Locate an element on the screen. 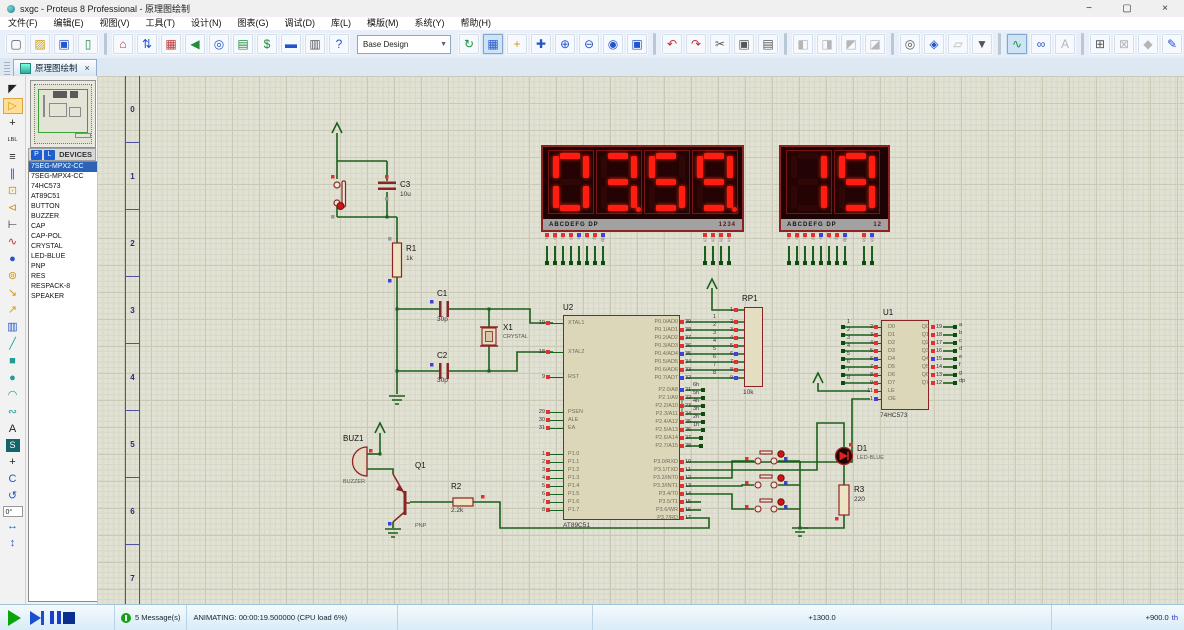 Image resolution: width=1184 pixels, height=630 pixels. chip-pin: 5 is located at coordinates (728, 346).